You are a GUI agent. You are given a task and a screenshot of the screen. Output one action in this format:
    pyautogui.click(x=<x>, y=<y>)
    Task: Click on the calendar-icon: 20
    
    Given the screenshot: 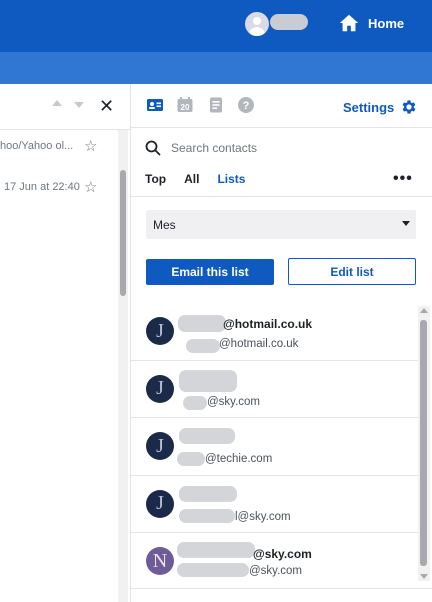 What is the action you would take?
    pyautogui.click(x=185, y=105)
    